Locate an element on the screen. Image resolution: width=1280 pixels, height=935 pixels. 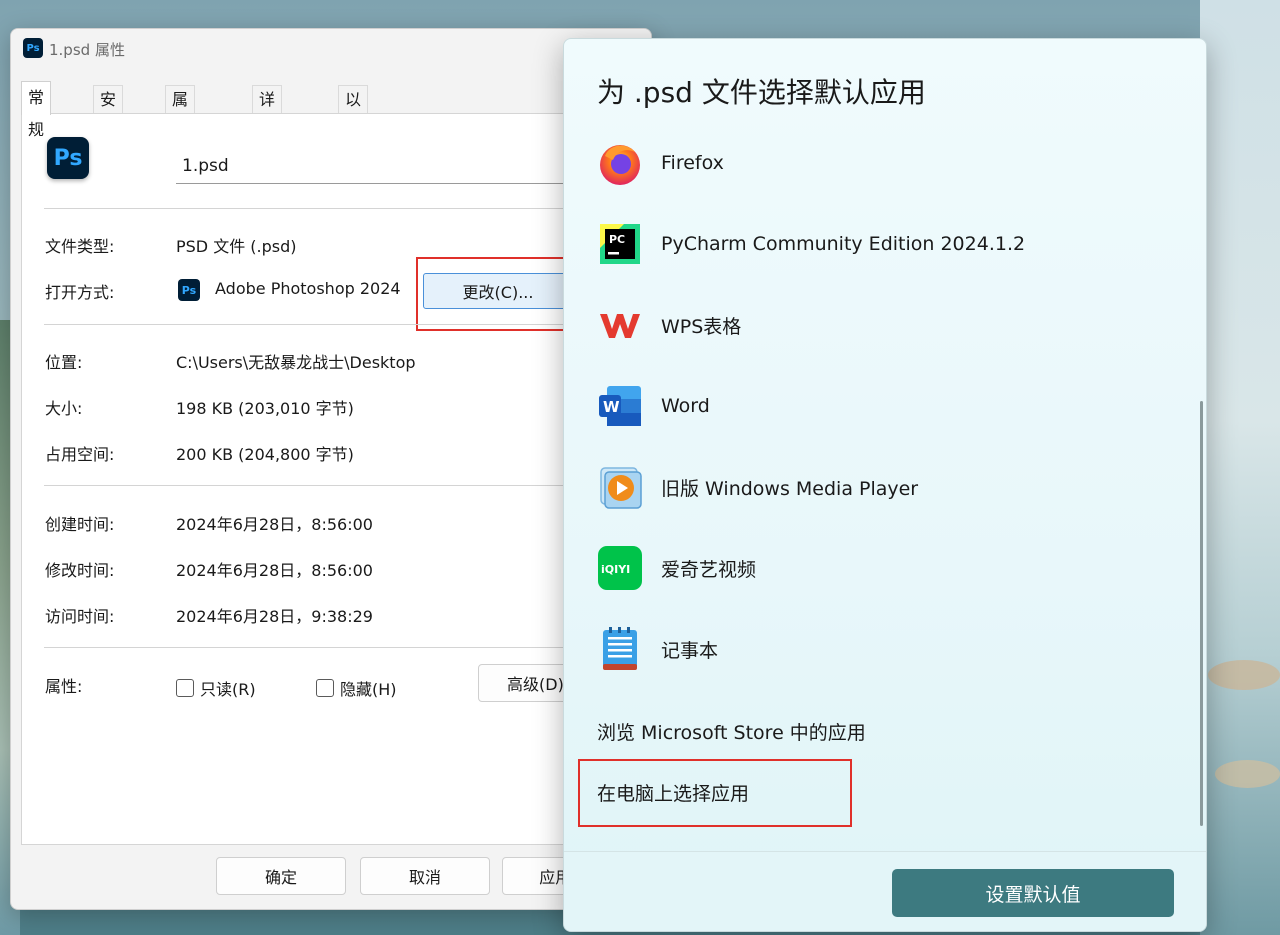
browse-store-link: 浏览 Microsoft Store 中的应用 is located at coordinates (731, 731).